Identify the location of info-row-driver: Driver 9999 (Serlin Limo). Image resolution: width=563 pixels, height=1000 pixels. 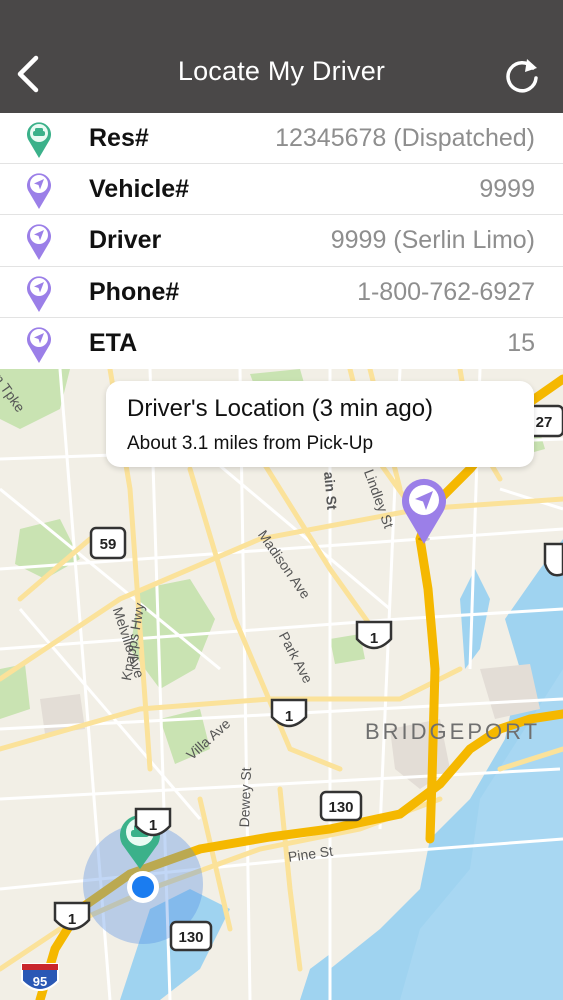
(281, 241).